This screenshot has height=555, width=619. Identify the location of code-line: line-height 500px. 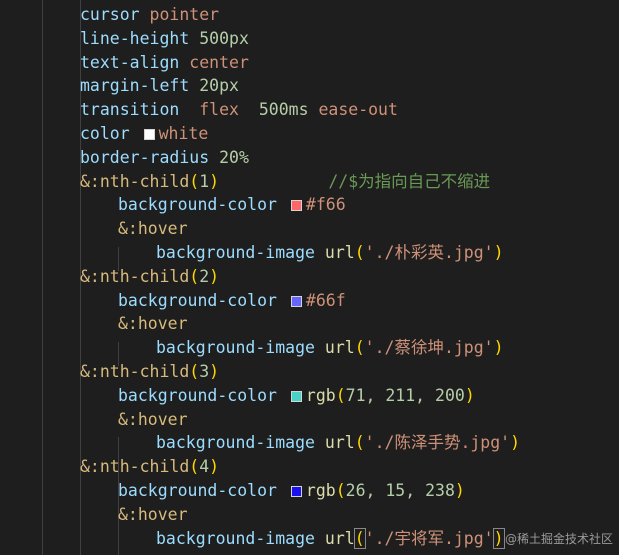
(309, 39).